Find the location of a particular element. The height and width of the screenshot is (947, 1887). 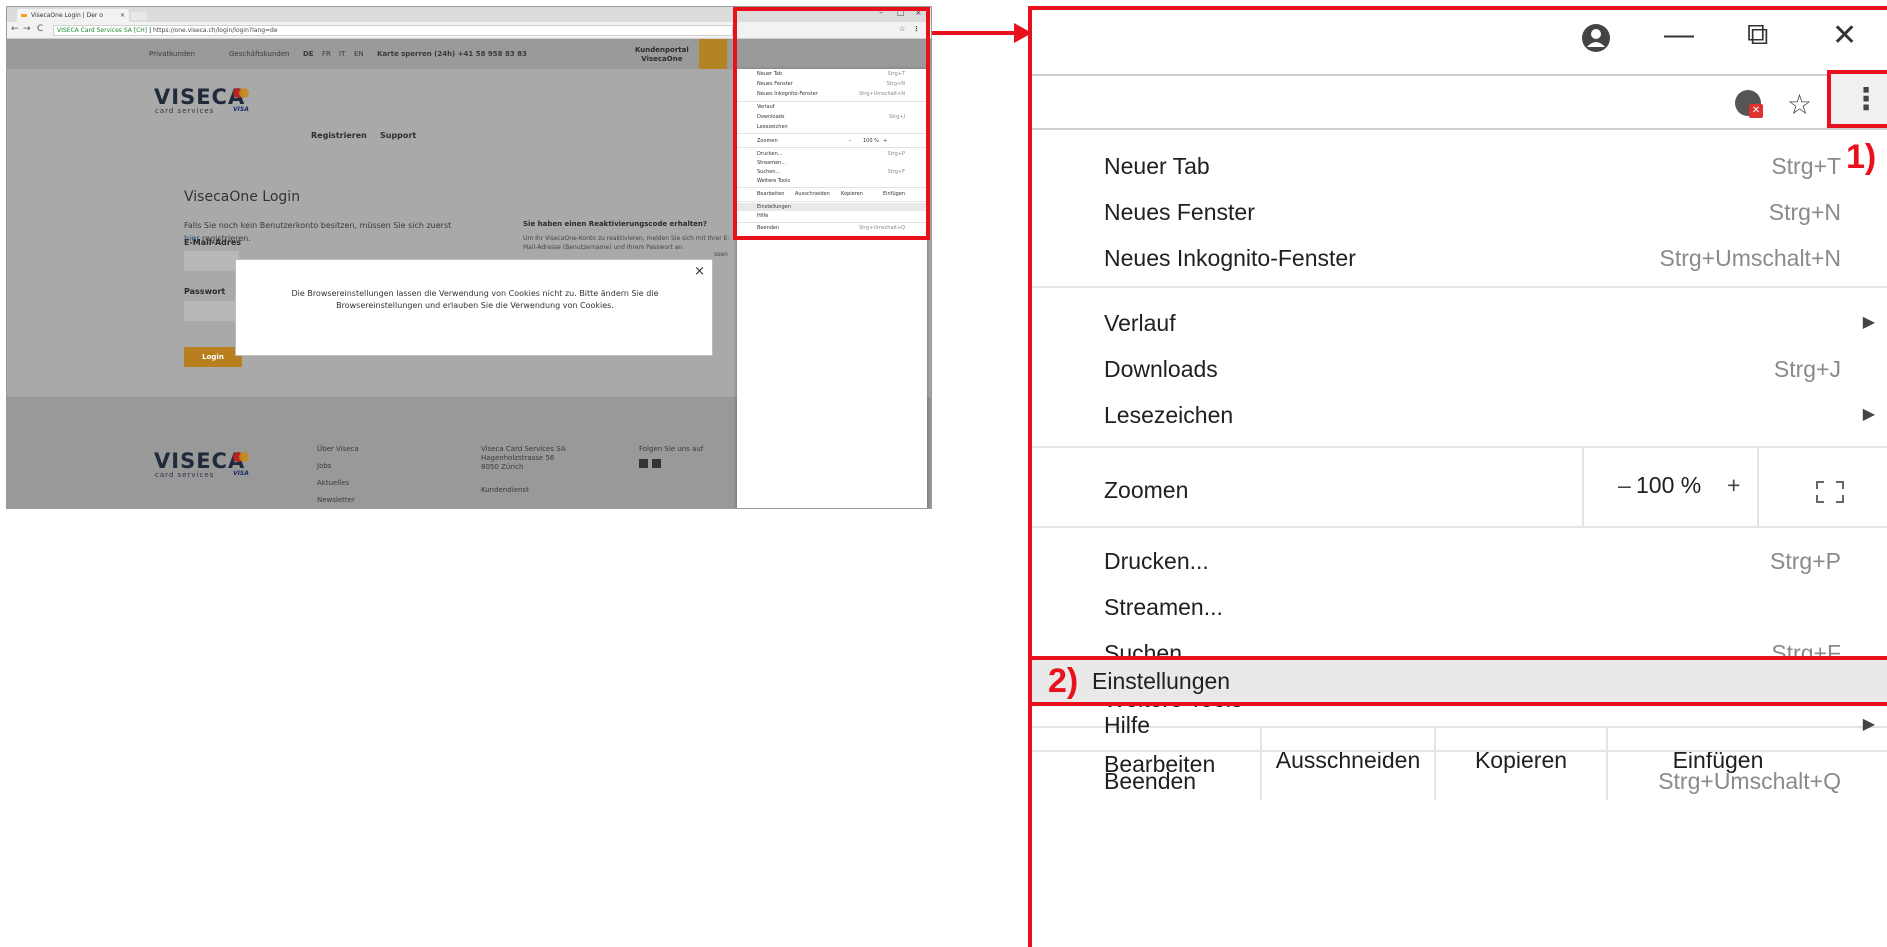

forward-icon: → is located at coordinates (27, 29).